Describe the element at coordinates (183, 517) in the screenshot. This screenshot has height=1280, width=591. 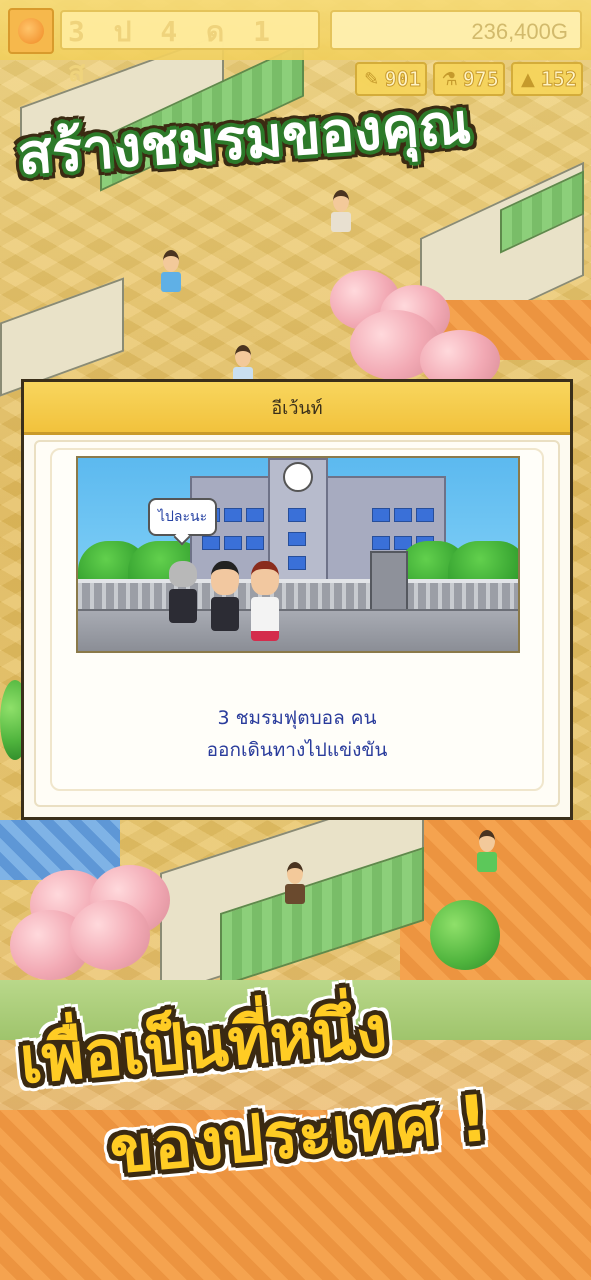
I see `speech-bubble: ไปละนะ` at that location.